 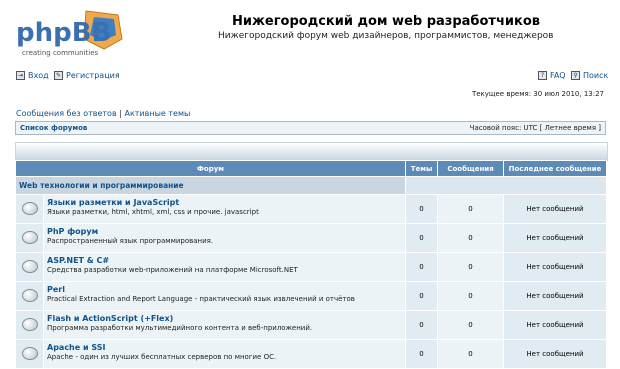 What do you see at coordinates (537, 94) in the screenshot?
I see `current-time: Текущее время: 30 июл 2010, 13:27` at bounding box center [537, 94].